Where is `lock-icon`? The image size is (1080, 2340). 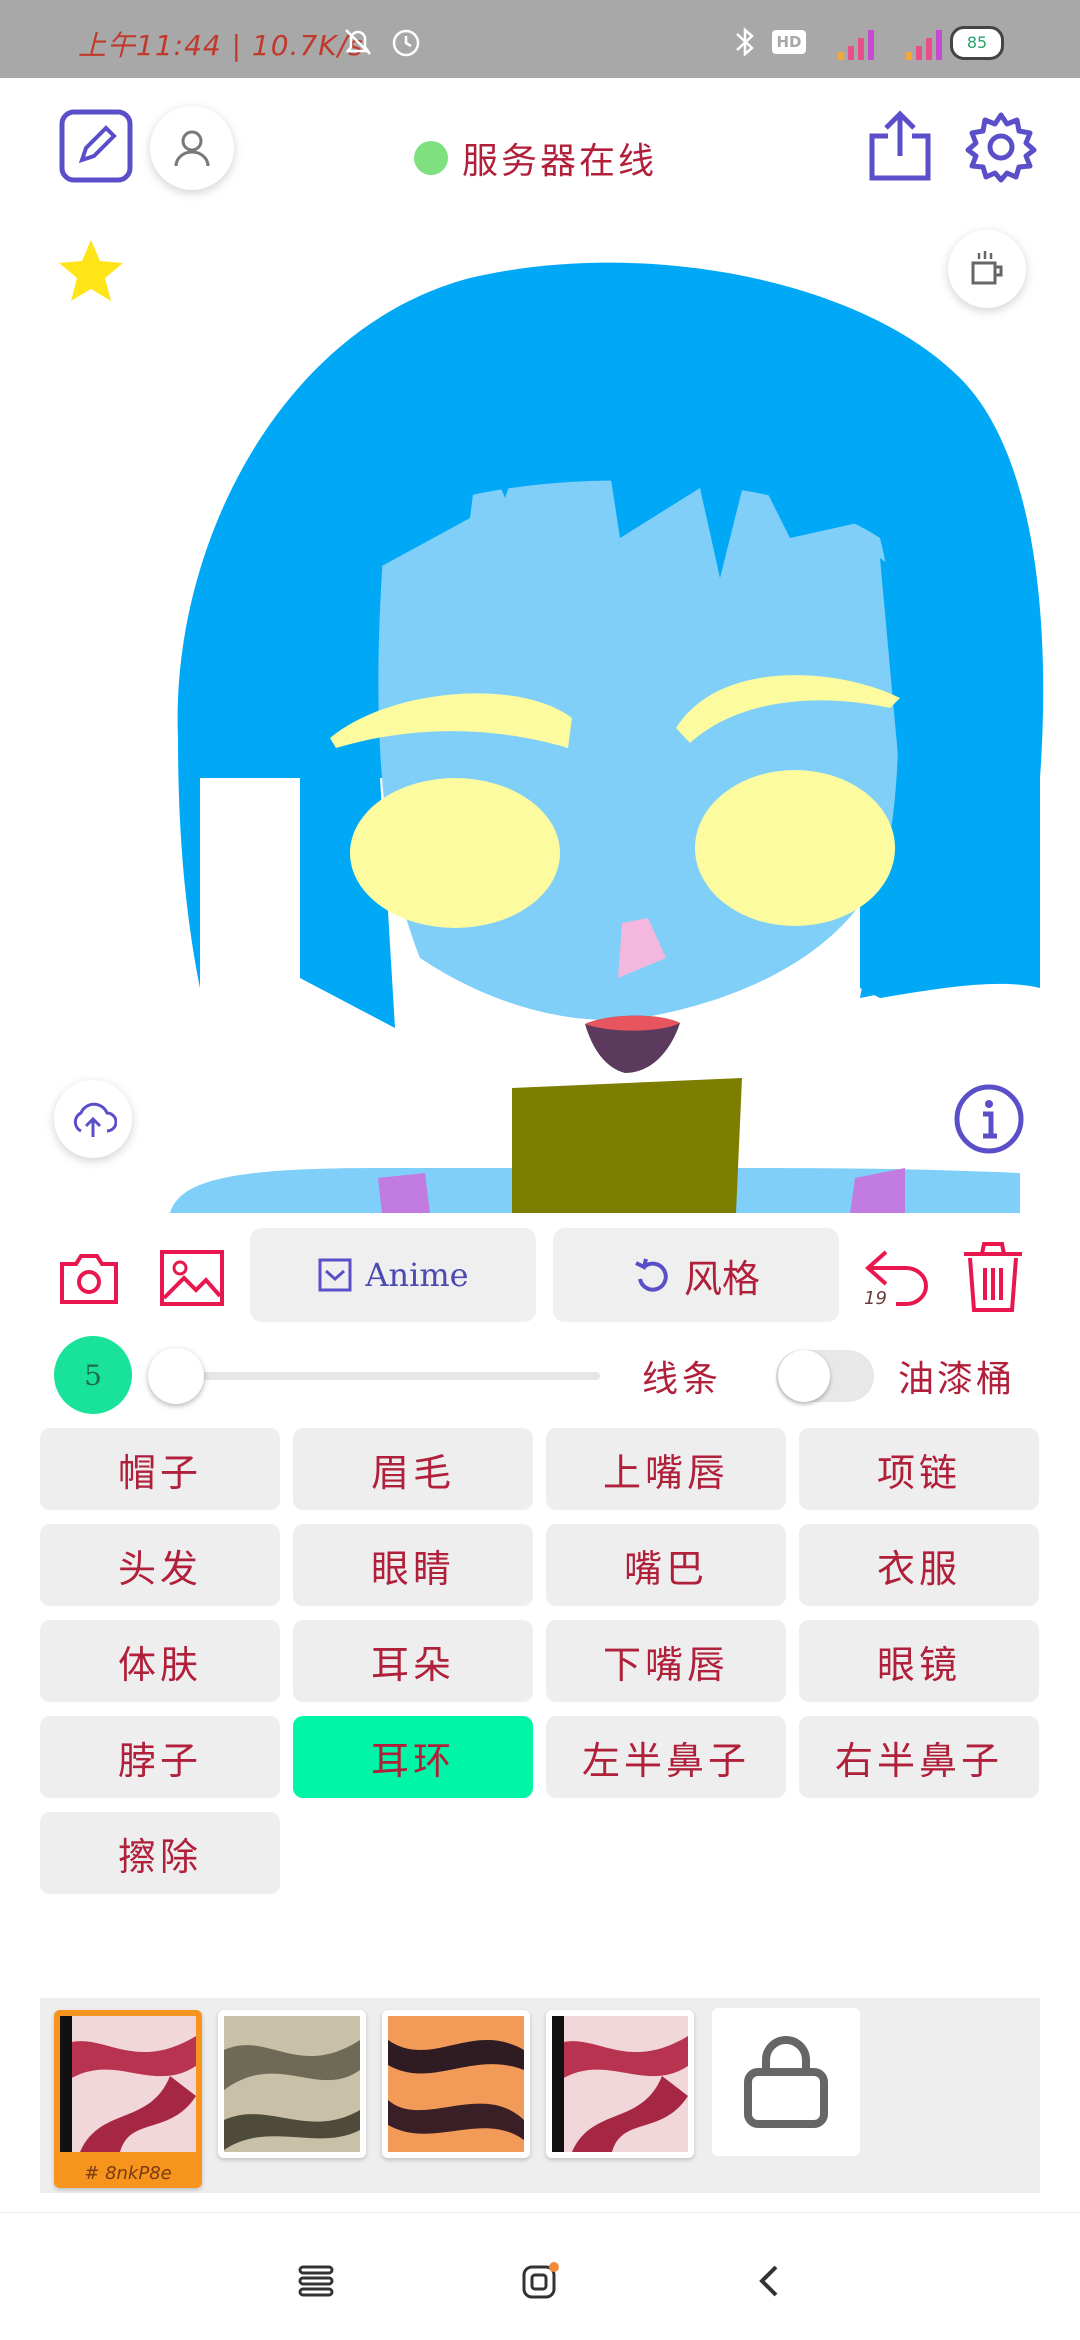 lock-icon is located at coordinates (786, 2082).